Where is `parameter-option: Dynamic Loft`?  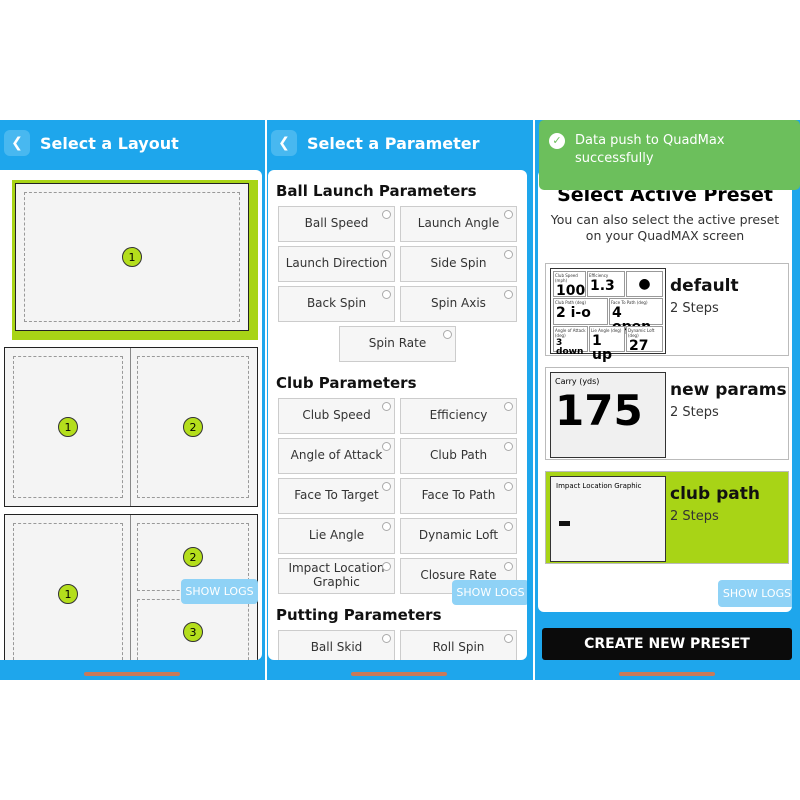 parameter-option: Dynamic Loft is located at coordinates (458, 536).